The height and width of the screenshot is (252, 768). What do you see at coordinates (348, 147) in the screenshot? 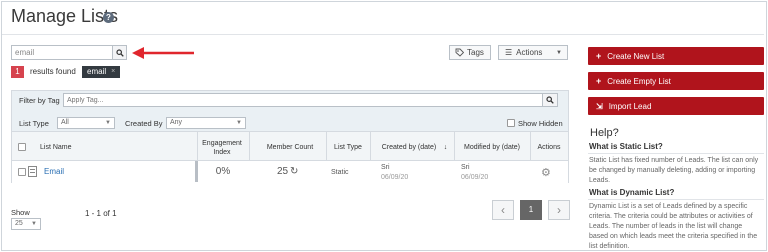
I see `col-list-type: List Type` at bounding box center [348, 147].